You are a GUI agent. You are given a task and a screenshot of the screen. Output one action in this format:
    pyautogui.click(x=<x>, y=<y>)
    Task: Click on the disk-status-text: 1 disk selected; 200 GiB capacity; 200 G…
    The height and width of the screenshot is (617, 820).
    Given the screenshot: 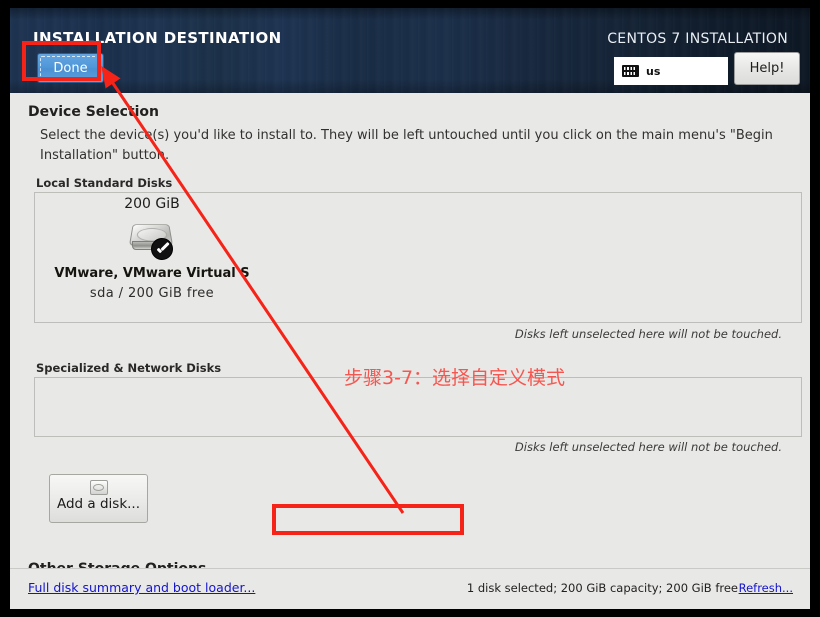 What is the action you would take?
    pyautogui.click(x=602, y=588)
    